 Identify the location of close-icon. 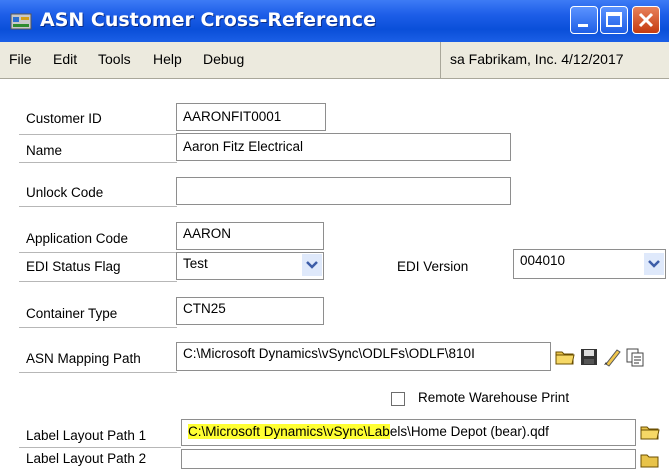
(646, 20).